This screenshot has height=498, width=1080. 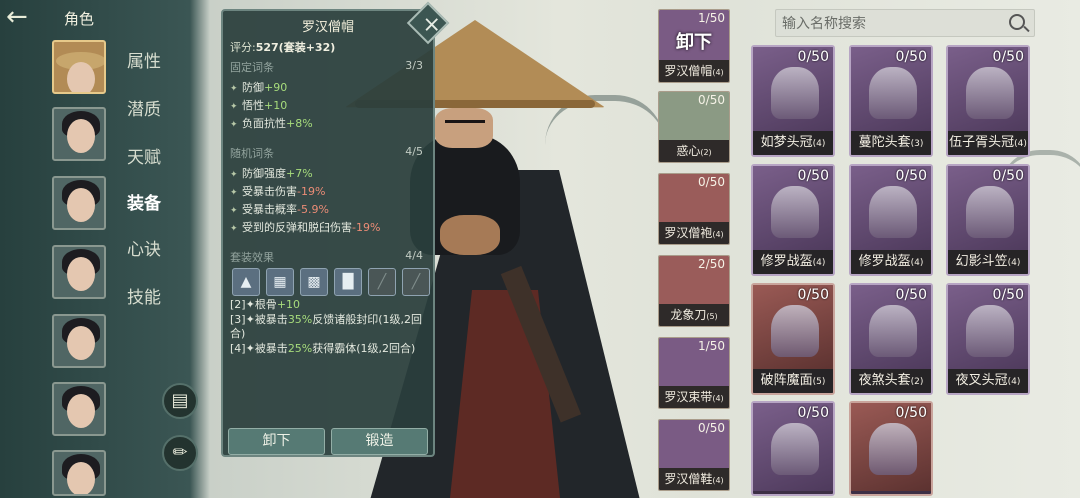 What do you see at coordinates (694, 42) in the screenshot?
I see `unequip-overlay: 卸下` at bounding box center [694, 42].